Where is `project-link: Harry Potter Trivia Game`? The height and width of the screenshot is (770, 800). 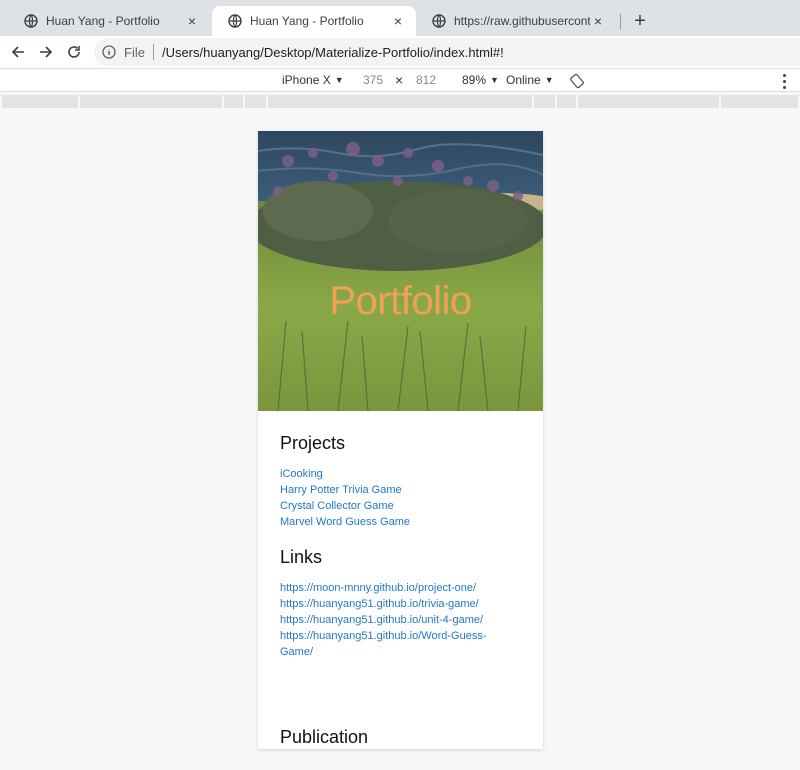 project-link: Harry Potter Trivia Game is located at coordinates (400, 490).